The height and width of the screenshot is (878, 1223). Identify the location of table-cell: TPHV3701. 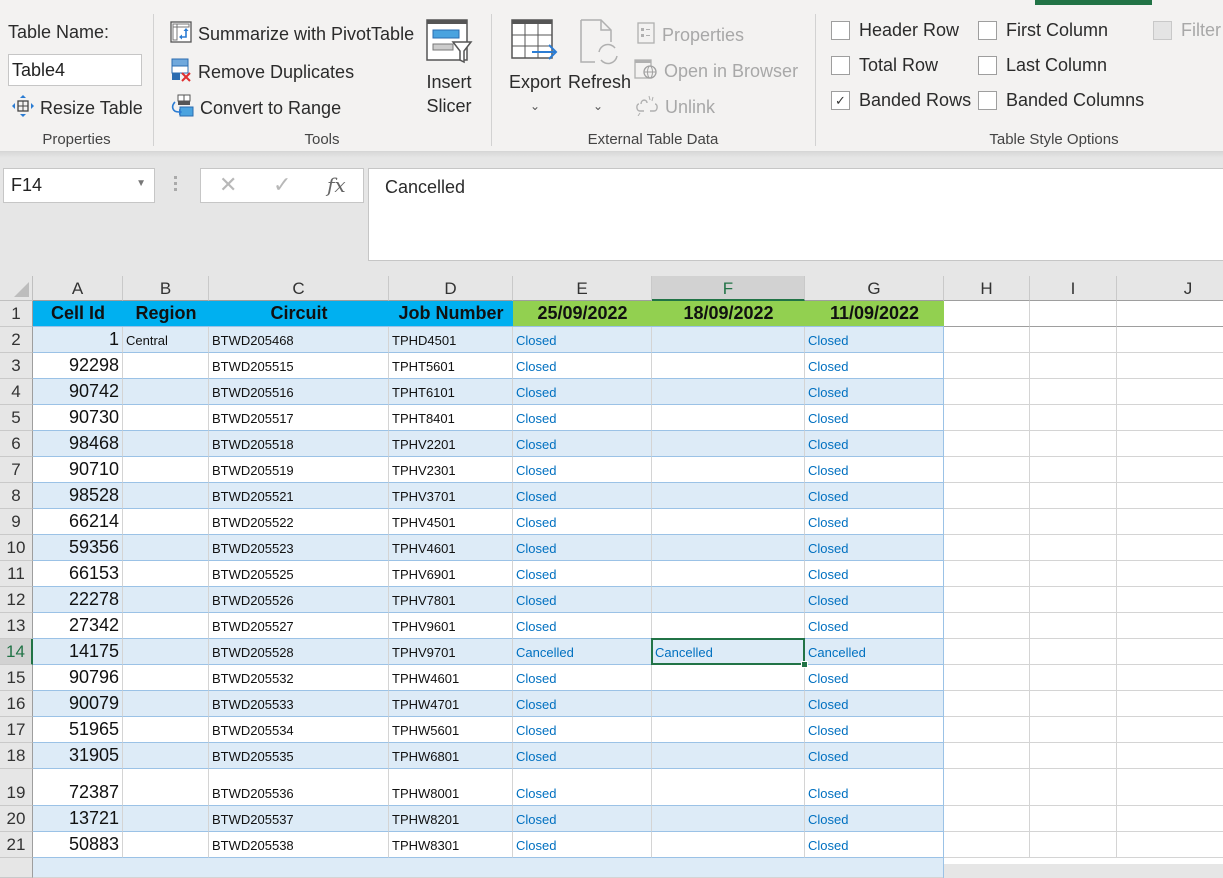
(451, 496).